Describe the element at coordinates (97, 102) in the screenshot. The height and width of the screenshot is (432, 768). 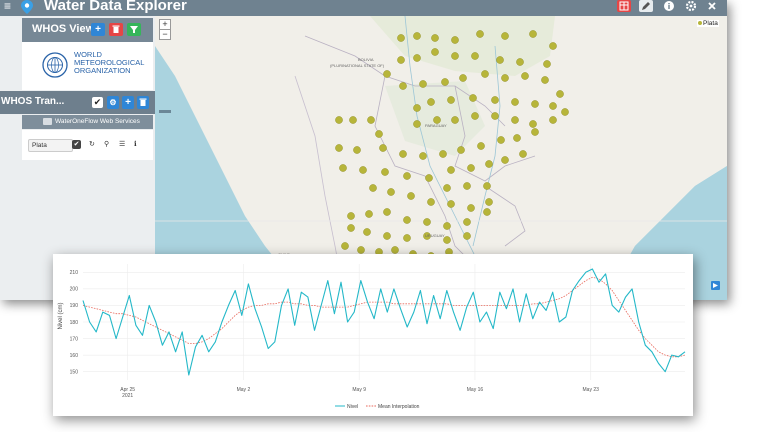
I see `group-visible-checkbox: ✔` at that location.